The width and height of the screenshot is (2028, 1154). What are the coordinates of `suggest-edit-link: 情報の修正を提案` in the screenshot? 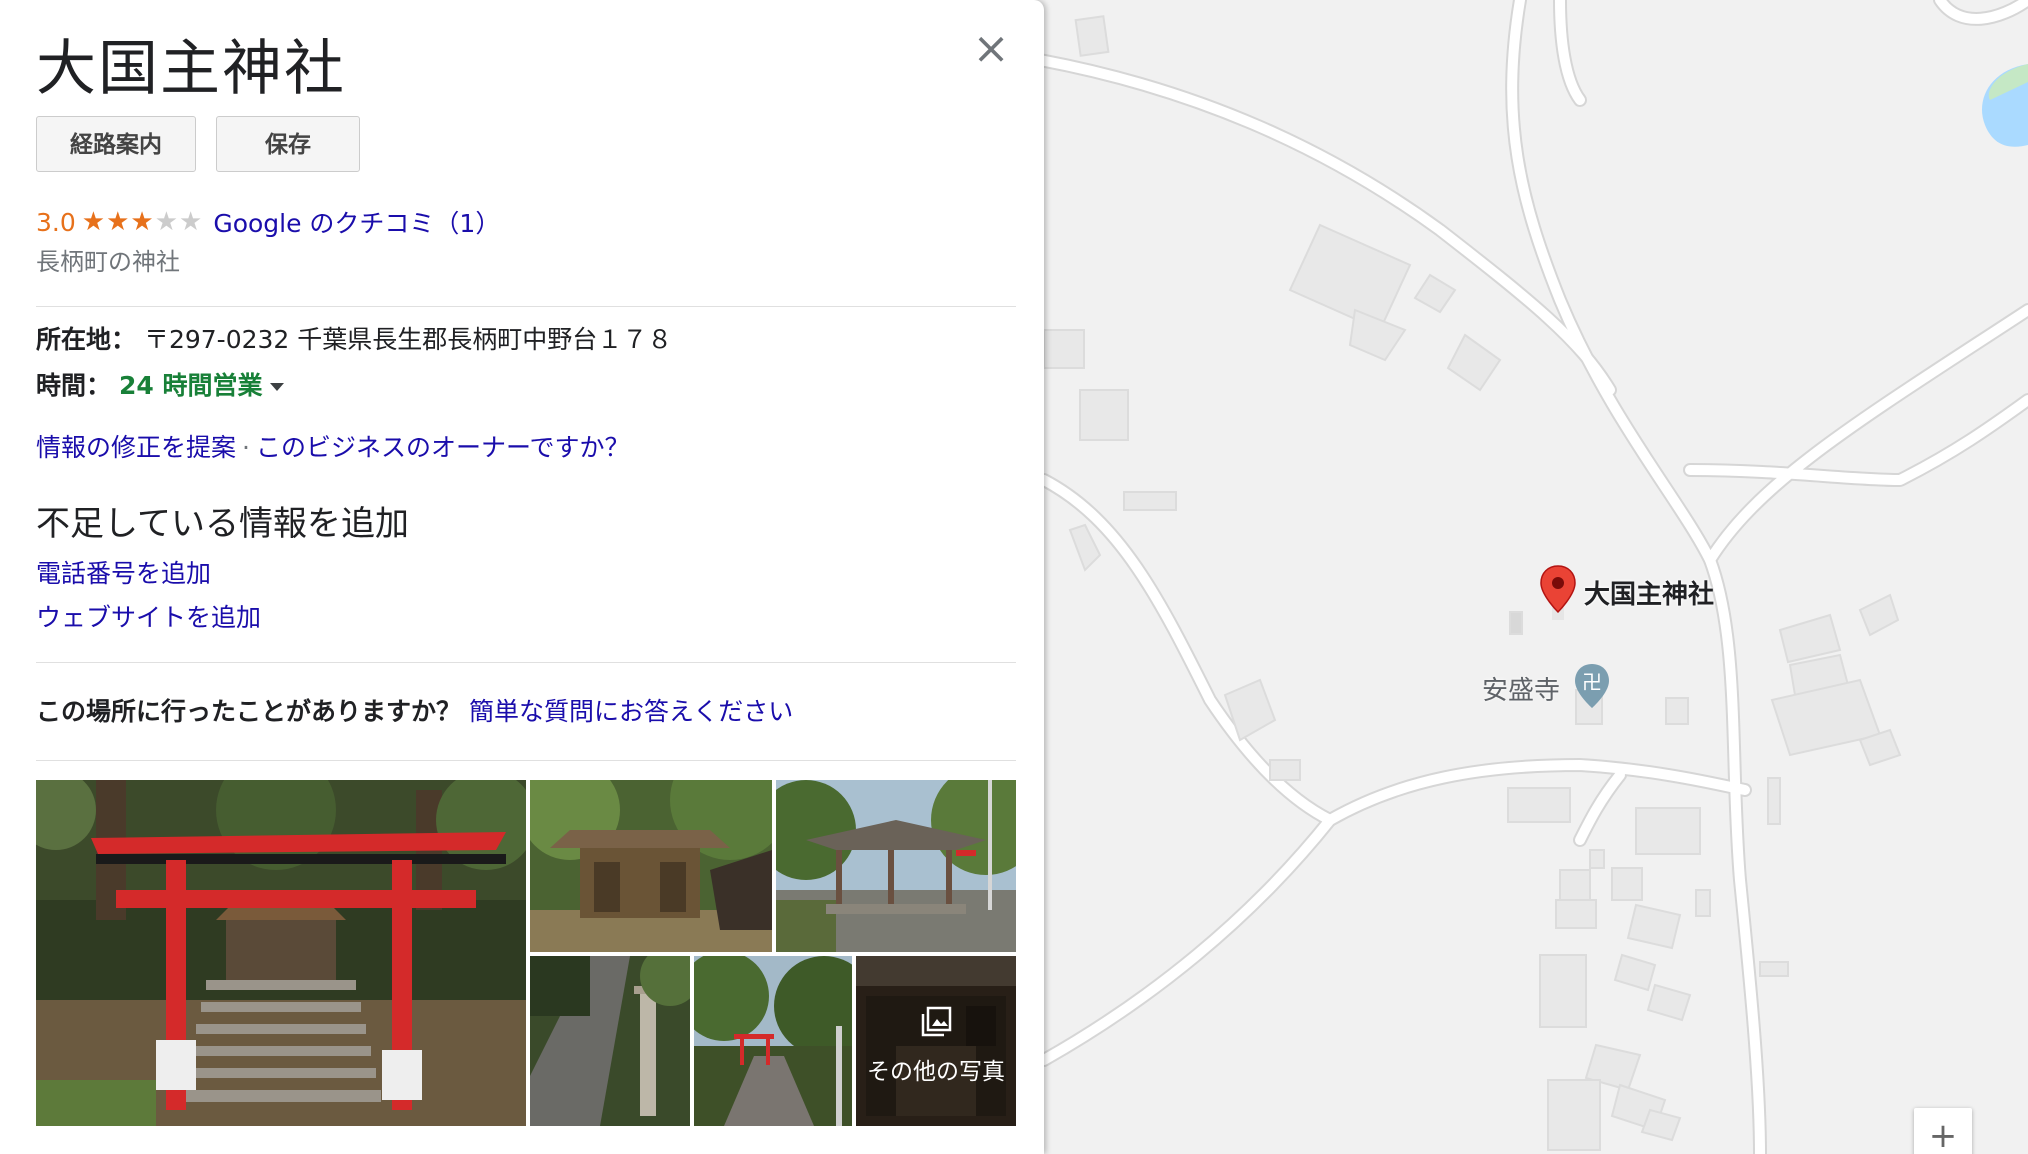 It's located at (136, 447).